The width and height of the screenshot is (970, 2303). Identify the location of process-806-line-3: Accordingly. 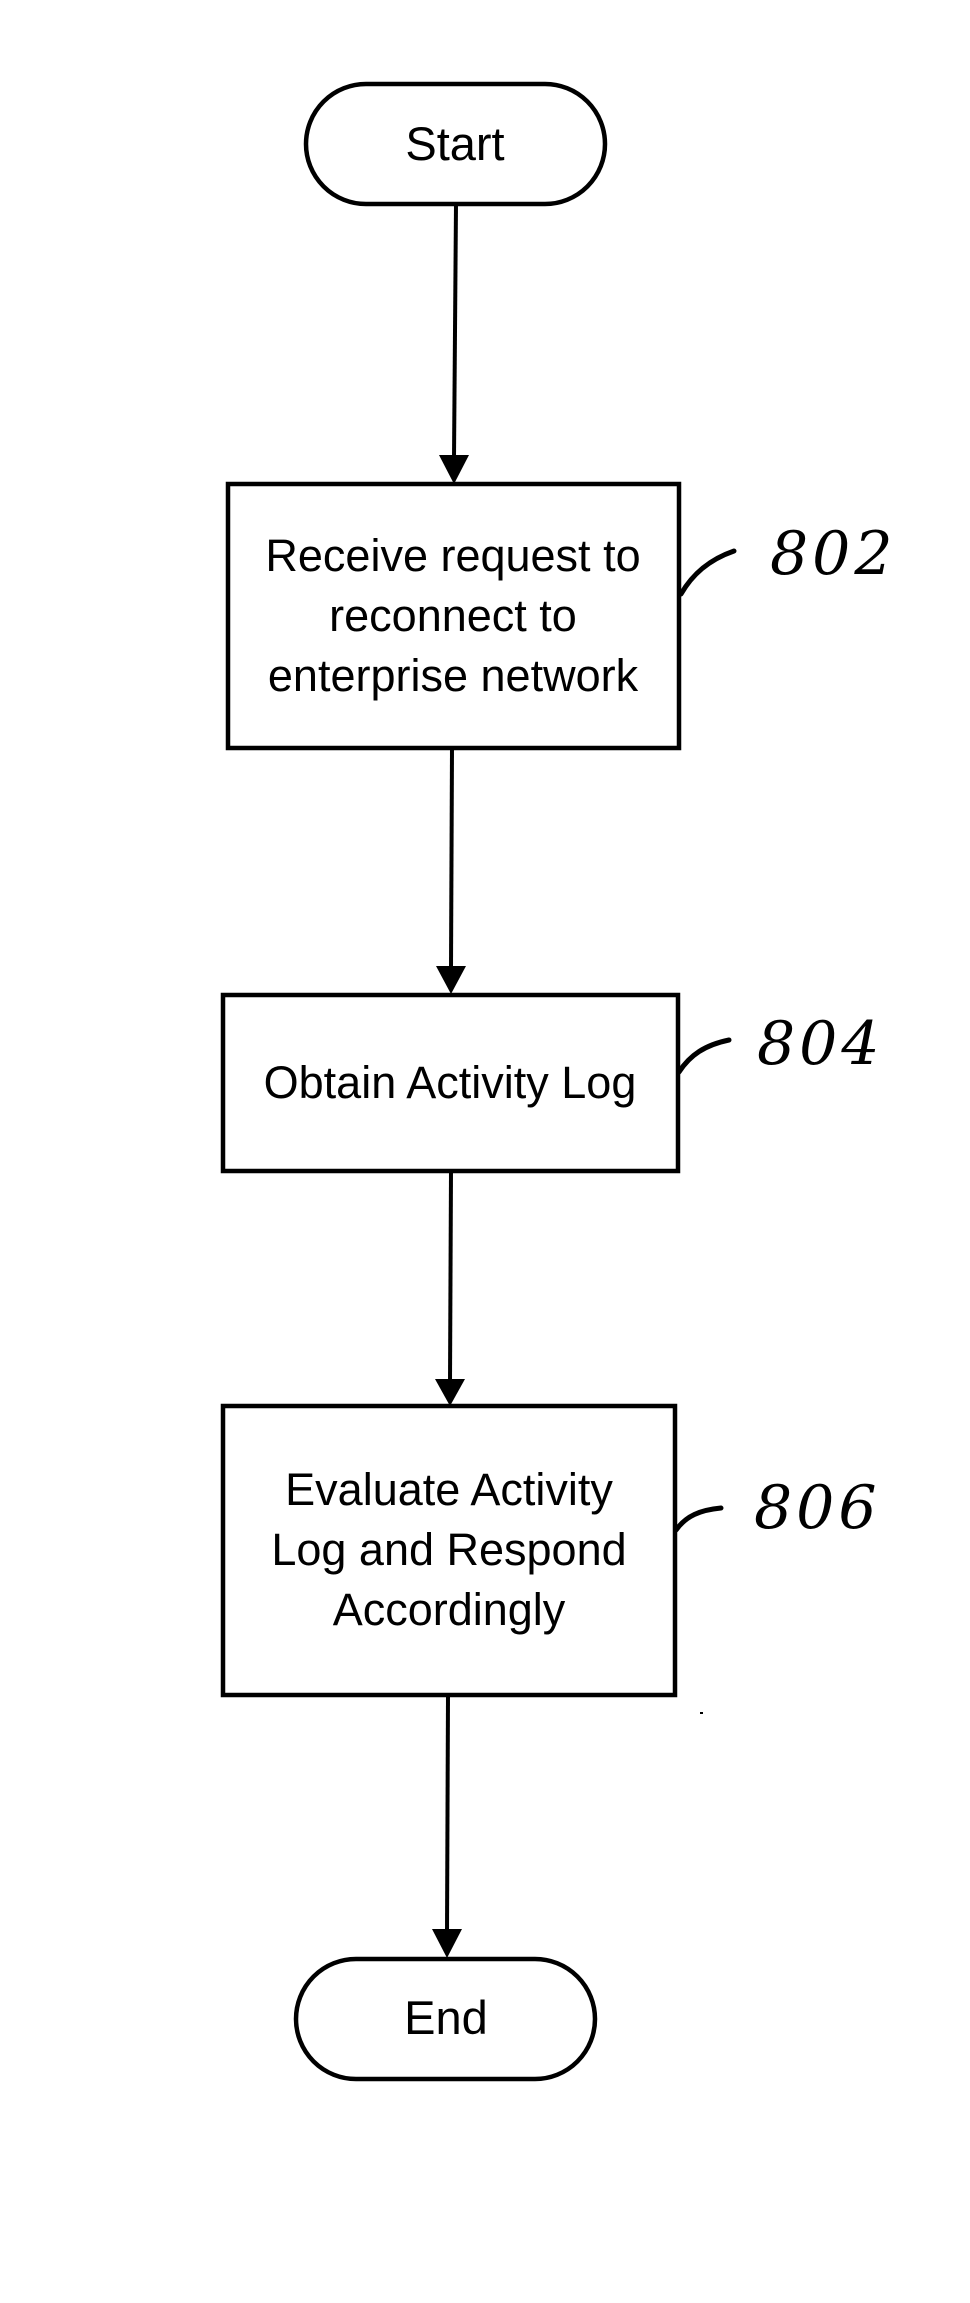
(449, 1609).